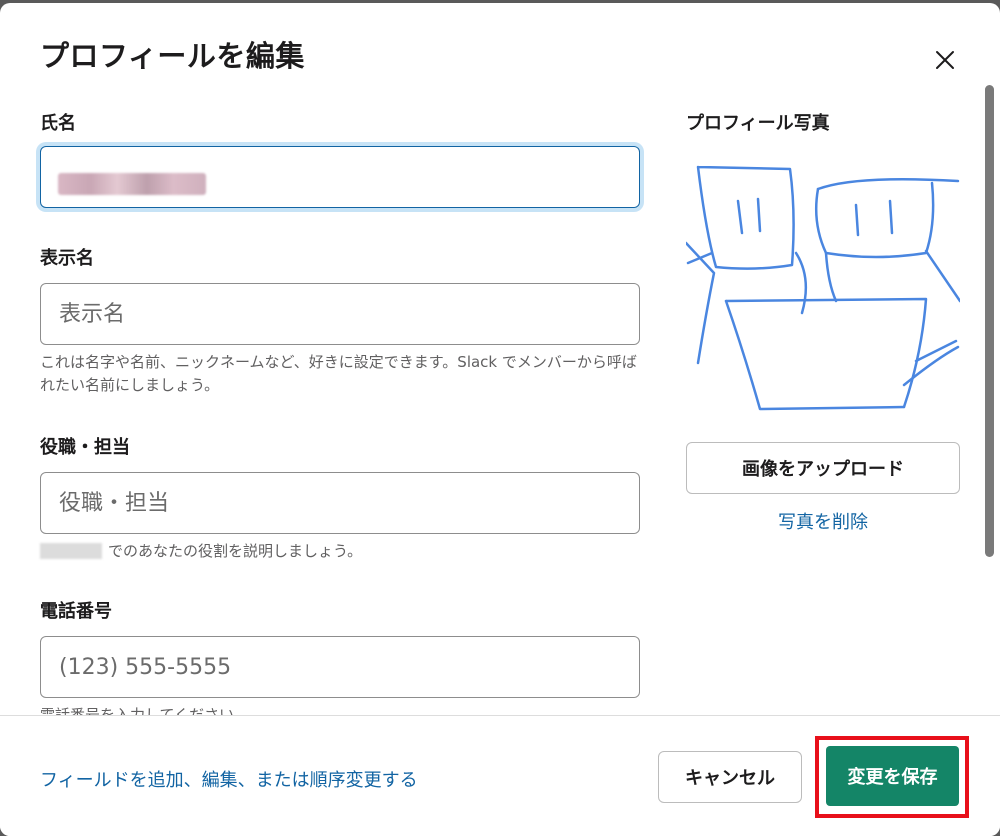 This screenshot has height=836, width=1000. I want to click on close-button, so click(945, 60).